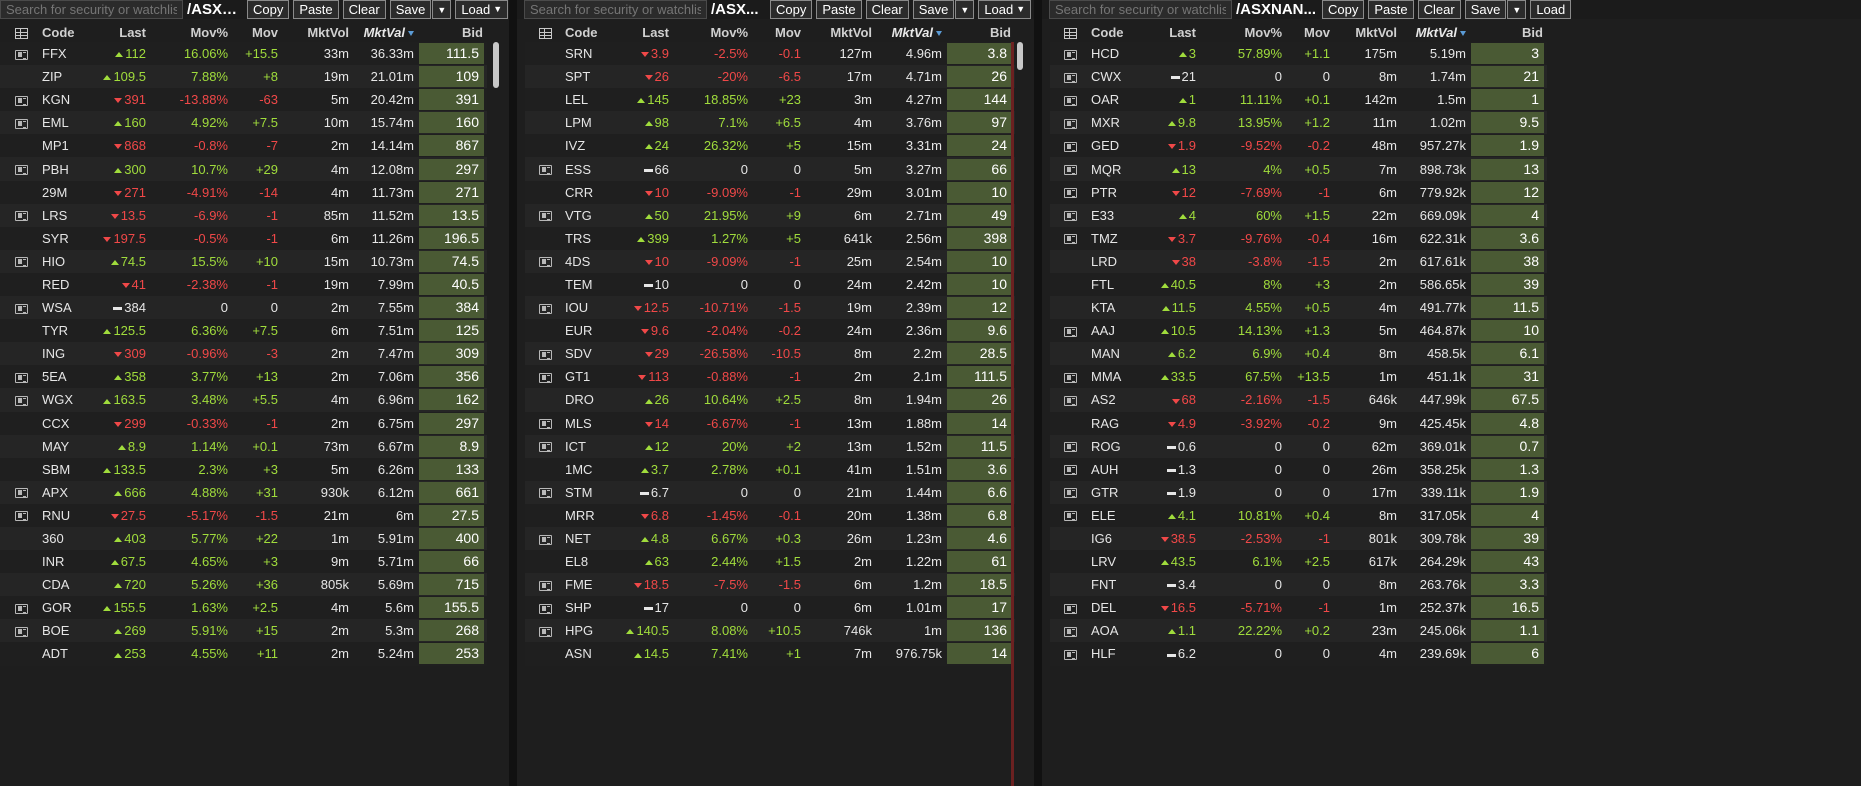  I want to click on security-code: ROG, so click(1113, 446).